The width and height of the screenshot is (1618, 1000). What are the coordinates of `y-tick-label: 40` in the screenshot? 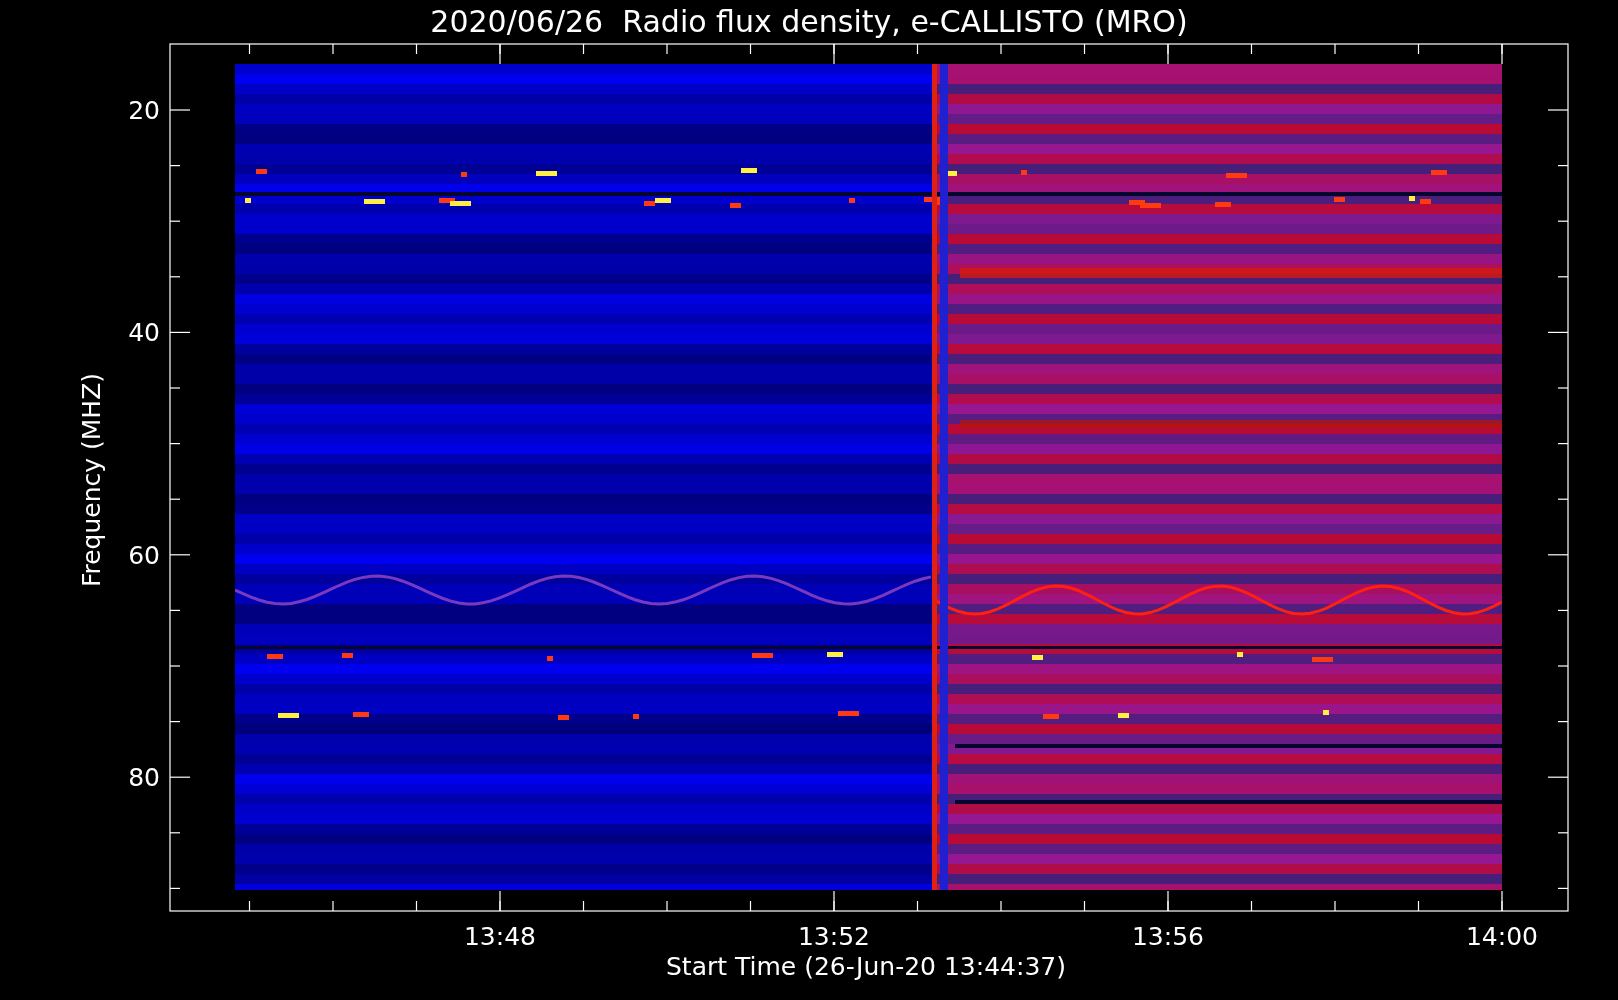 It's located at (144, 333).